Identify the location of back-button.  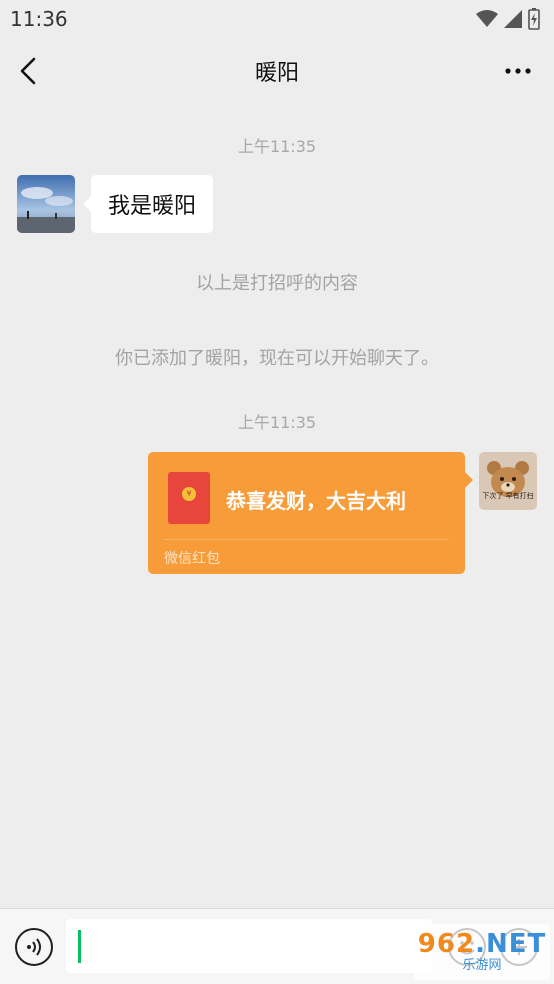
(28, 71).